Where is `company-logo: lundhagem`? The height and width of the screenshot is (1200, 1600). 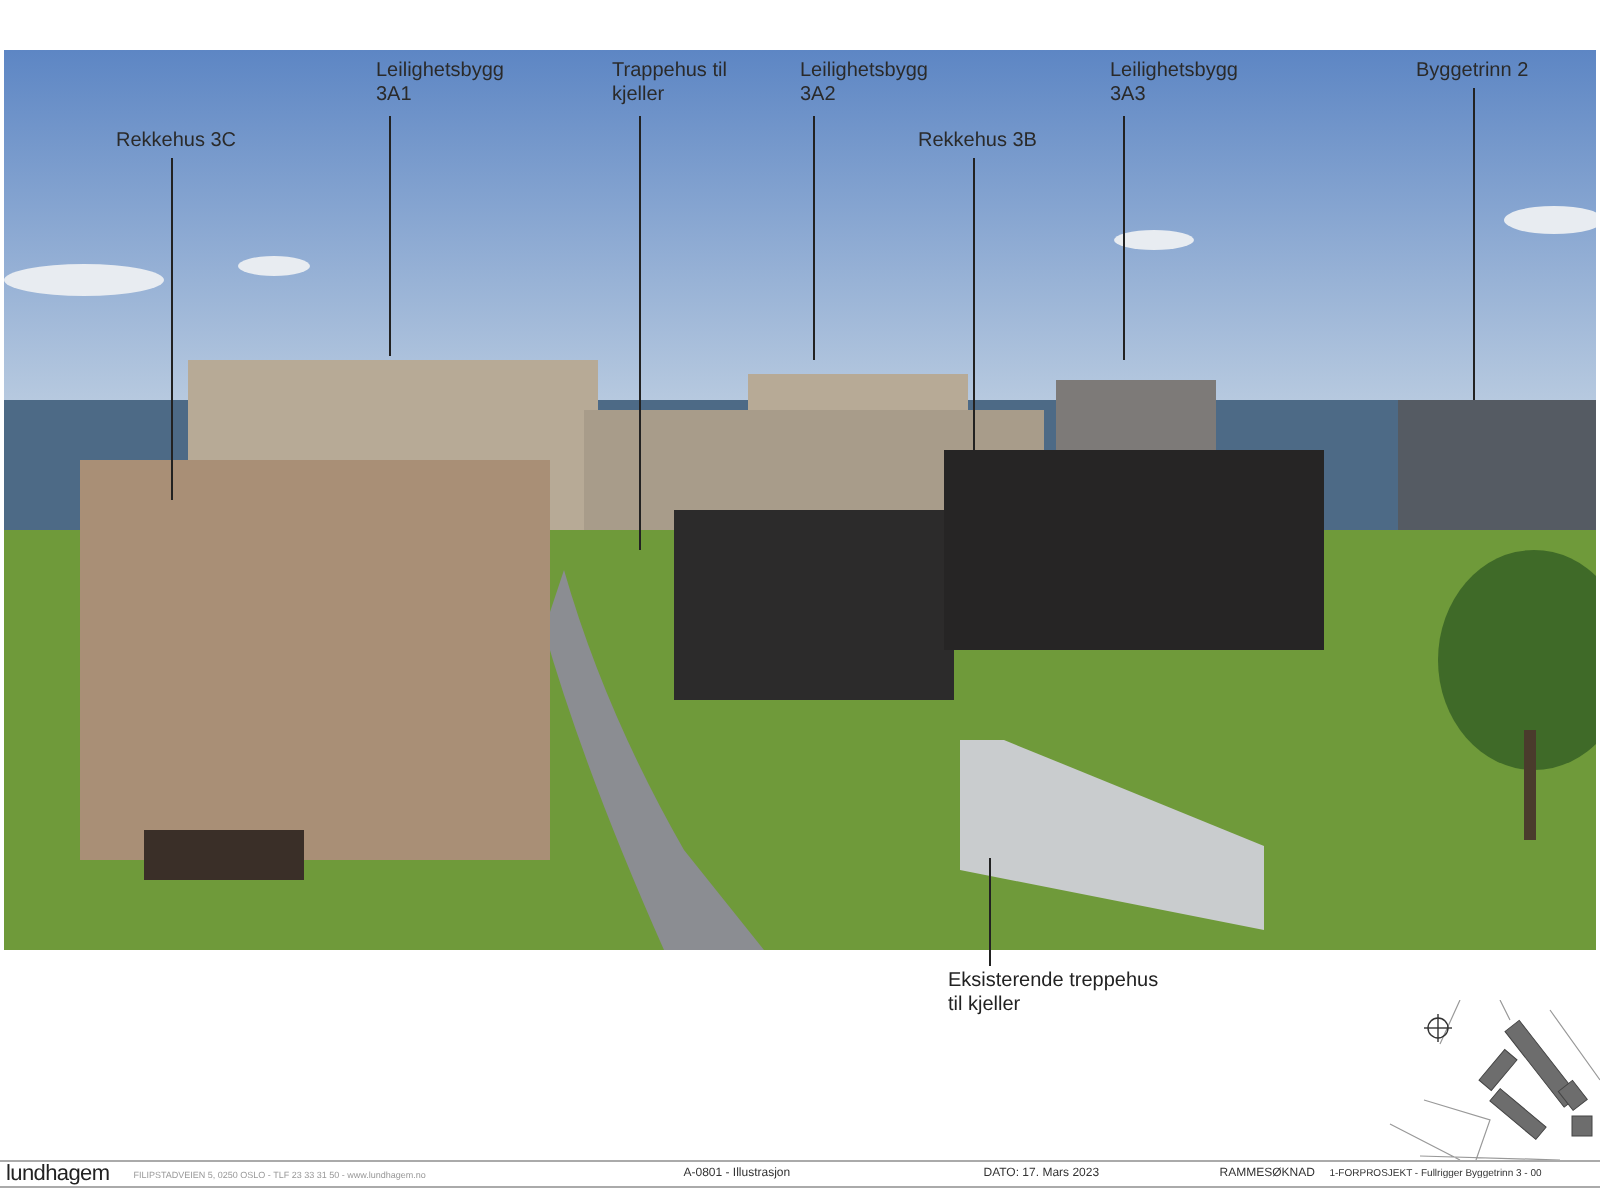
company-logo: lundhagem is located at coordinates (58, 1174).